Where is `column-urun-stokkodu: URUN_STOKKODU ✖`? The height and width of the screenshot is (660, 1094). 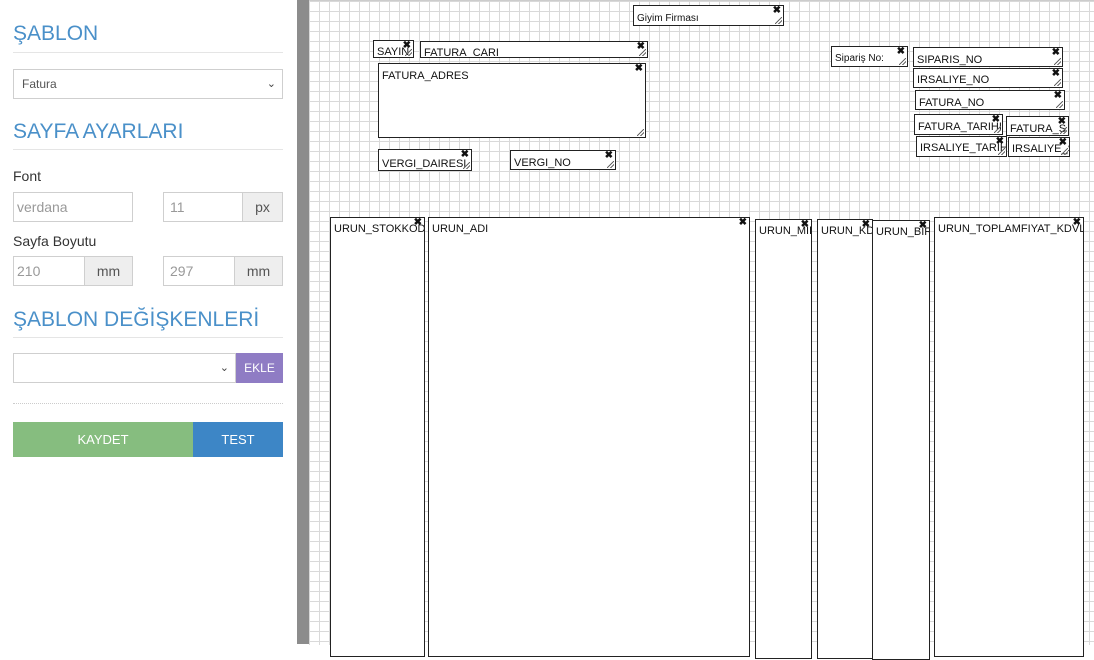 column-urun-stokkodu: URUN_STOKKODU ✖ is located at coordinates (377, 437).